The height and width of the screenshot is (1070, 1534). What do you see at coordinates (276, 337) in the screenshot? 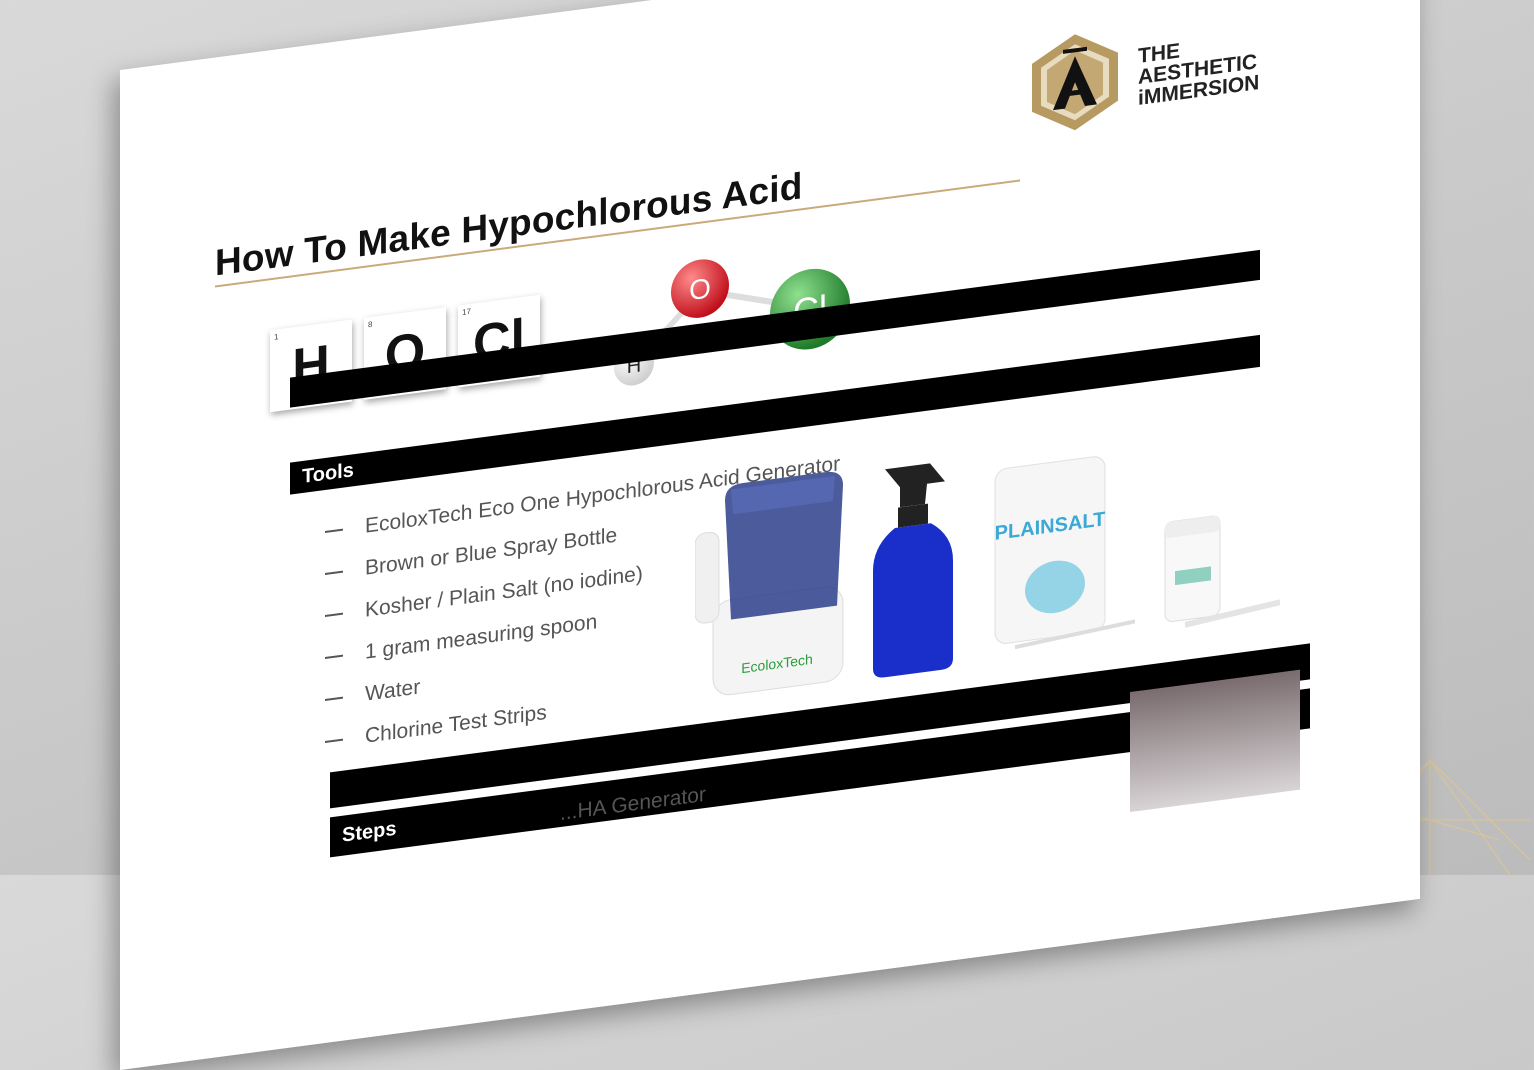
I see `atomic-number: 1` at bounding box center [276, 337].